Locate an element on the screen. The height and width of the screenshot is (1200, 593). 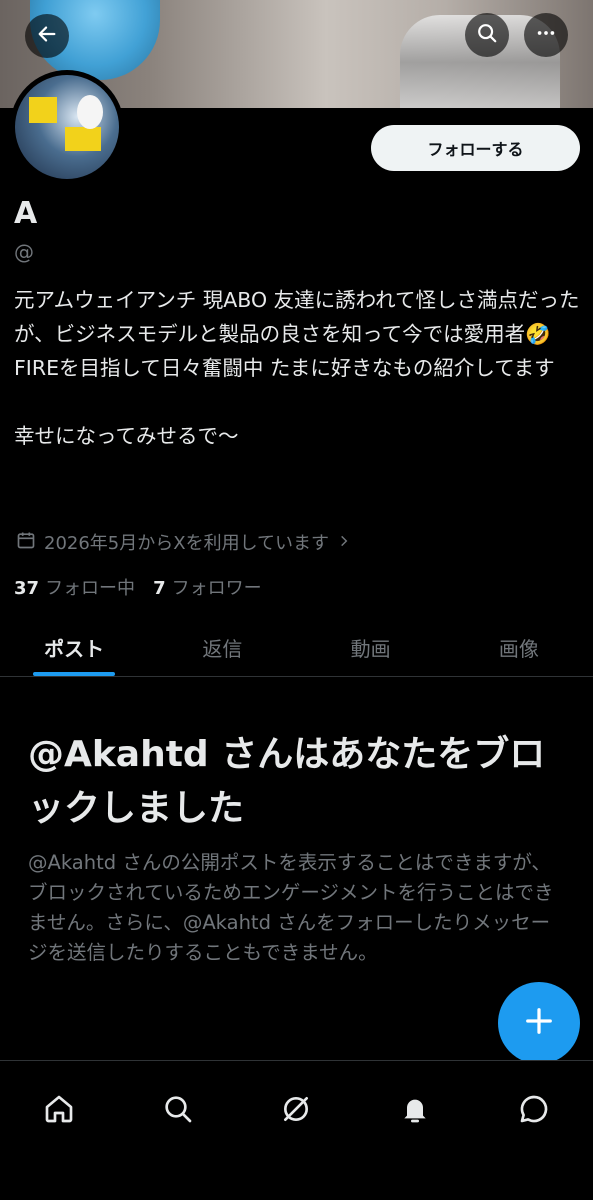
nav-home is located at coordinates (59, 1111).